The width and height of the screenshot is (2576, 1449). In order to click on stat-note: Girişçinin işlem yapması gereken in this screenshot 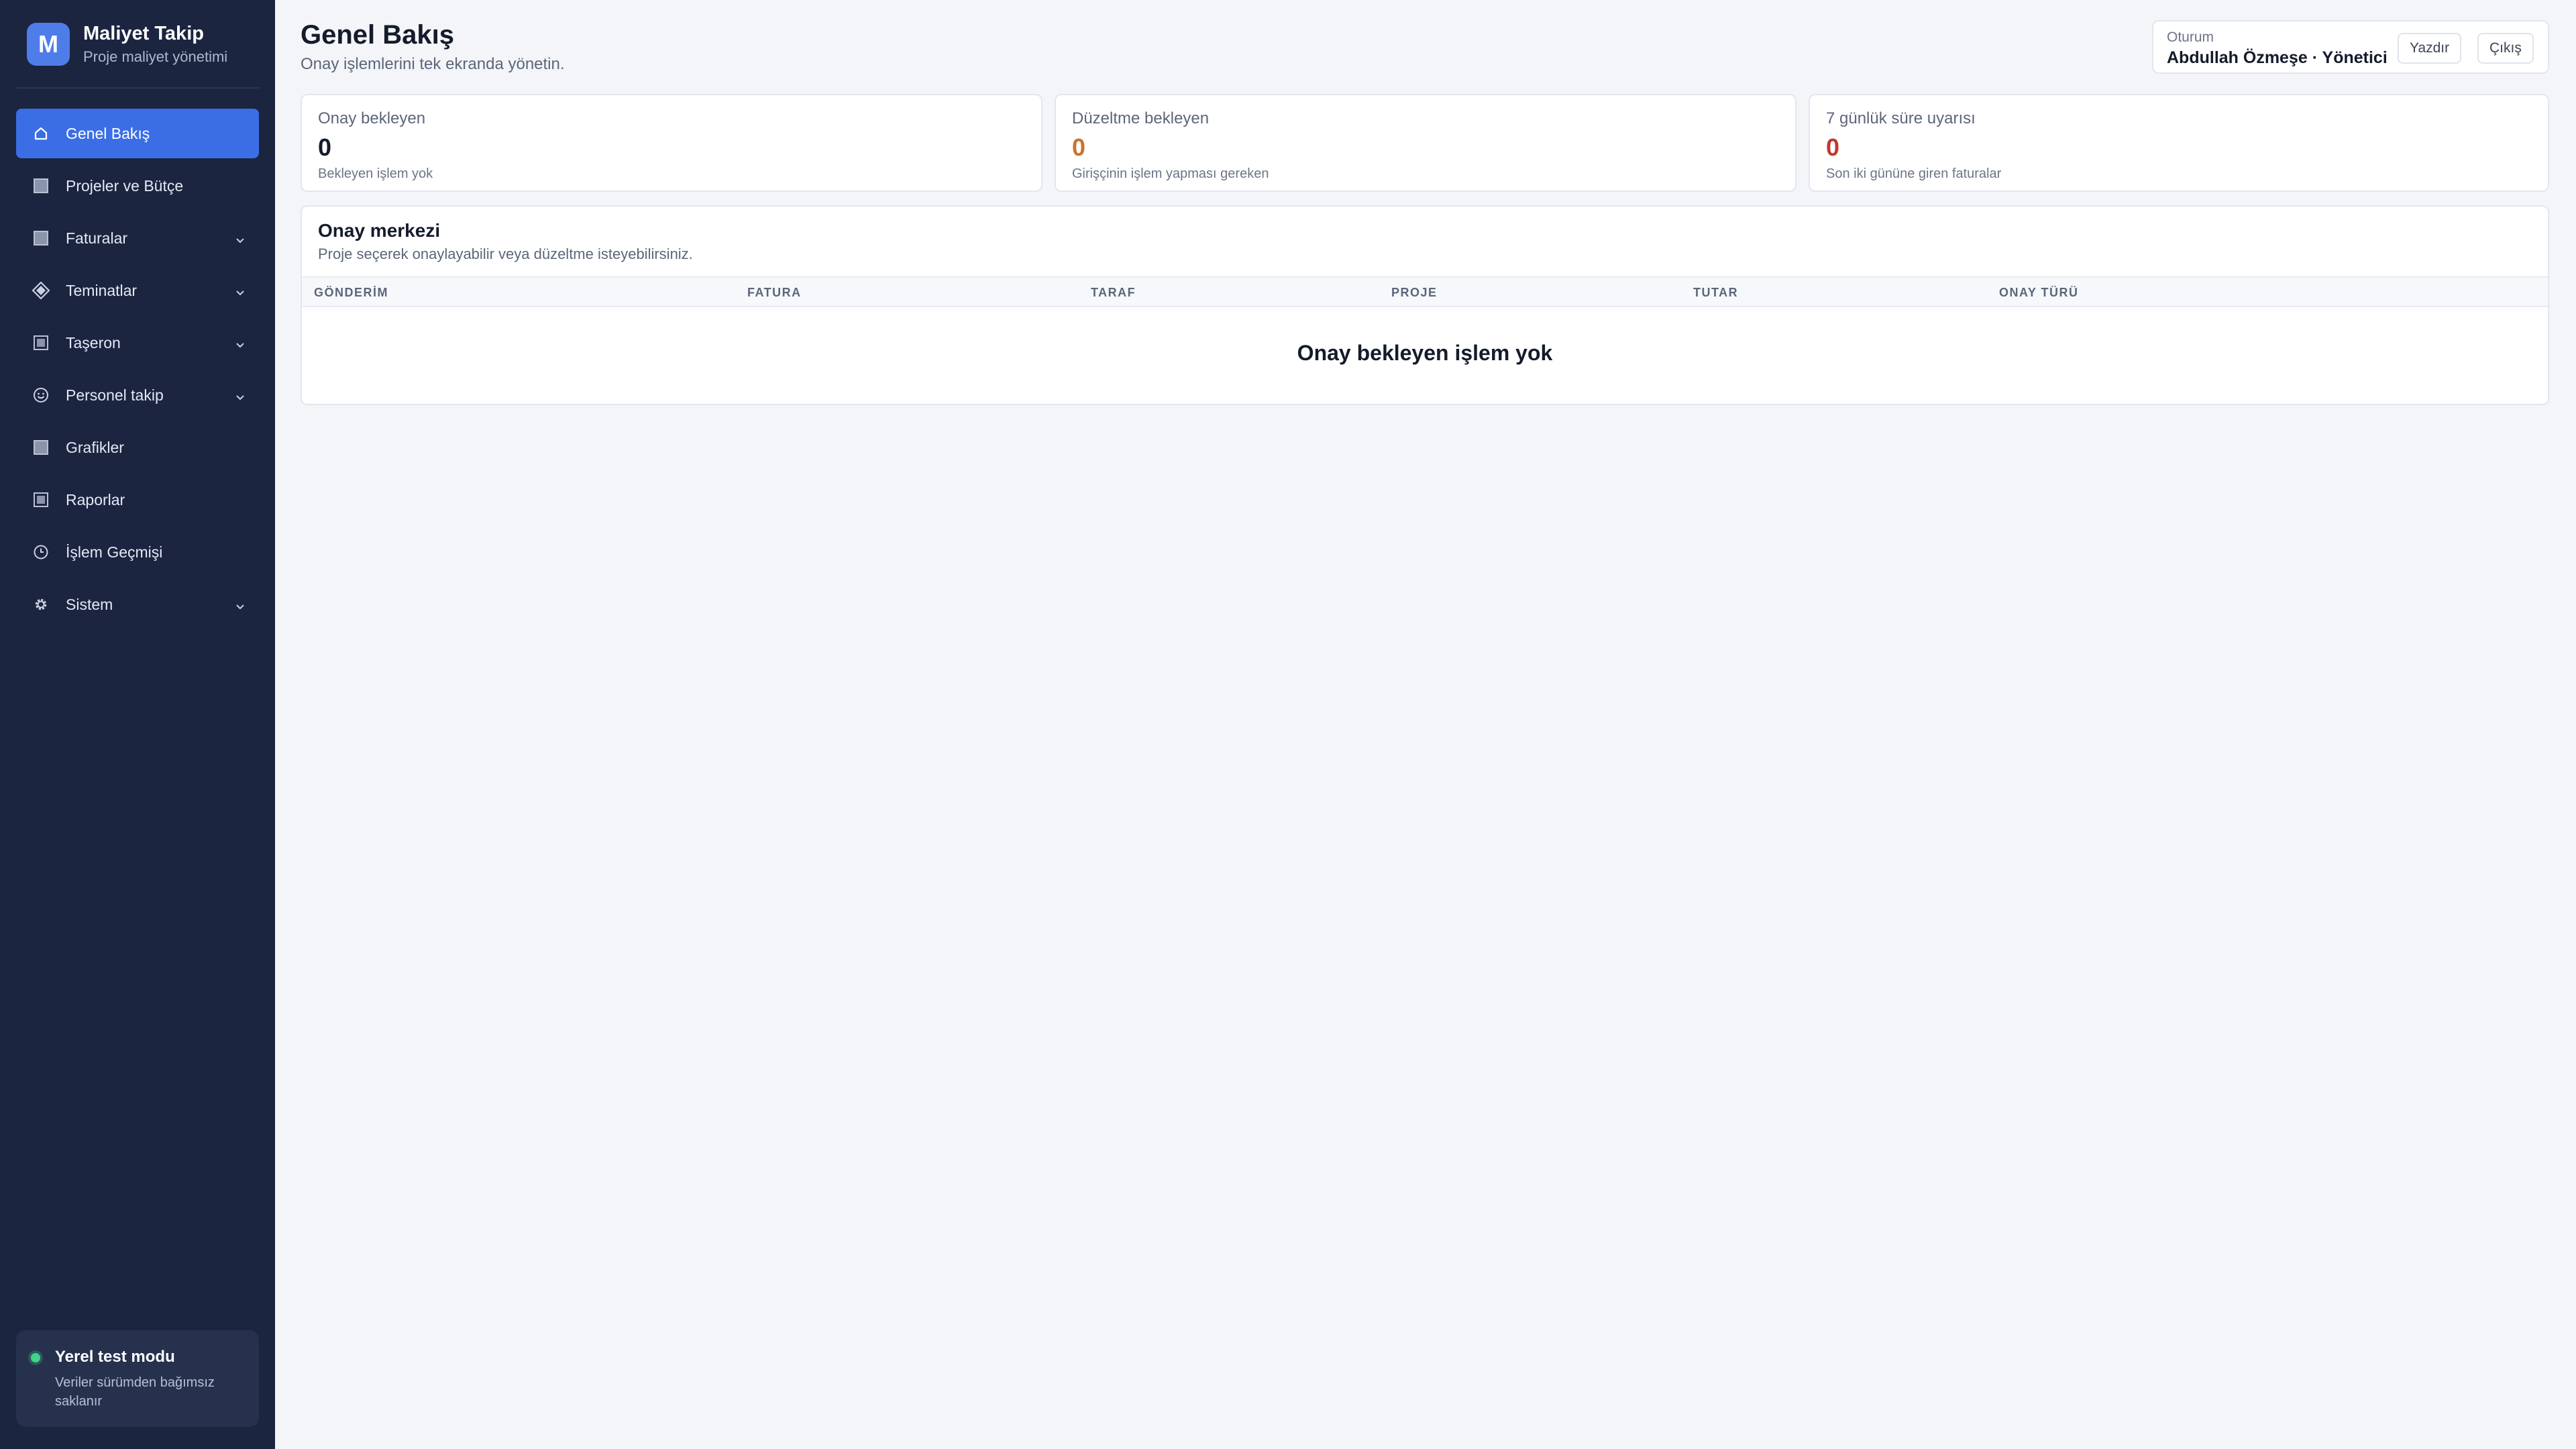, I will do `click(1170, 173)`.